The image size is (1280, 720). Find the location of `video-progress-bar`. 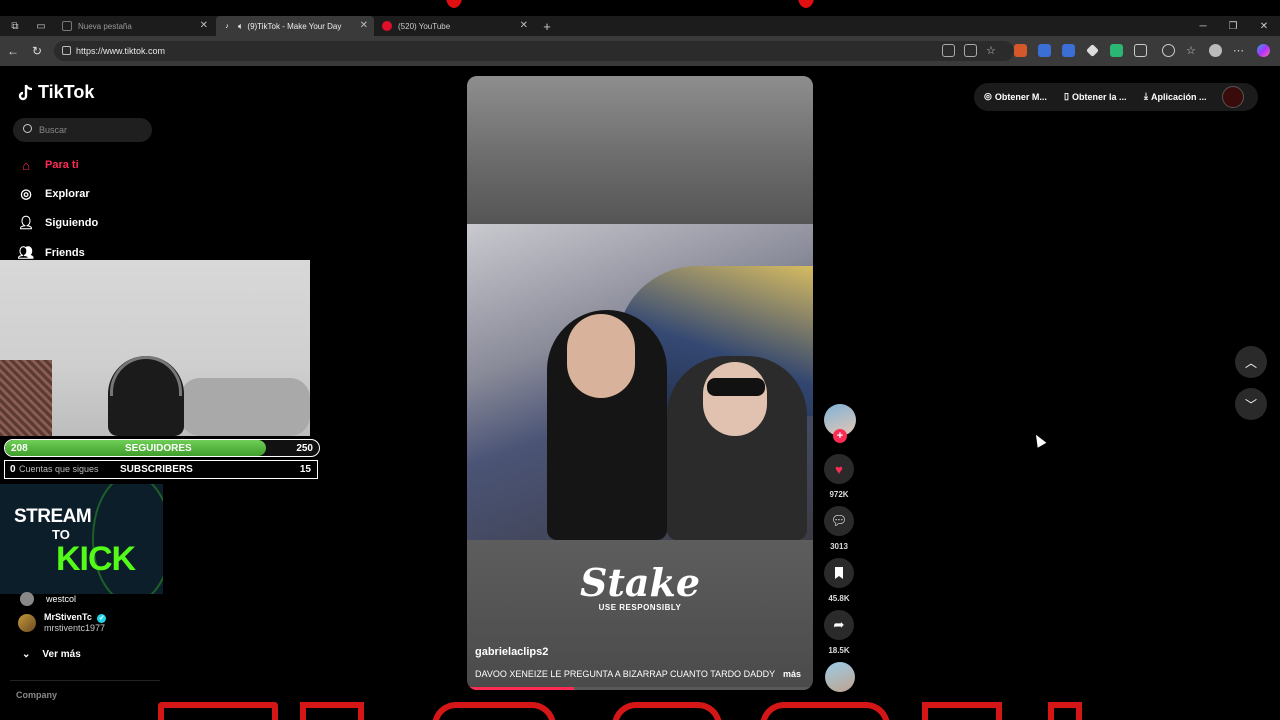

video-progress-bar is located at coordinates (640, 688).